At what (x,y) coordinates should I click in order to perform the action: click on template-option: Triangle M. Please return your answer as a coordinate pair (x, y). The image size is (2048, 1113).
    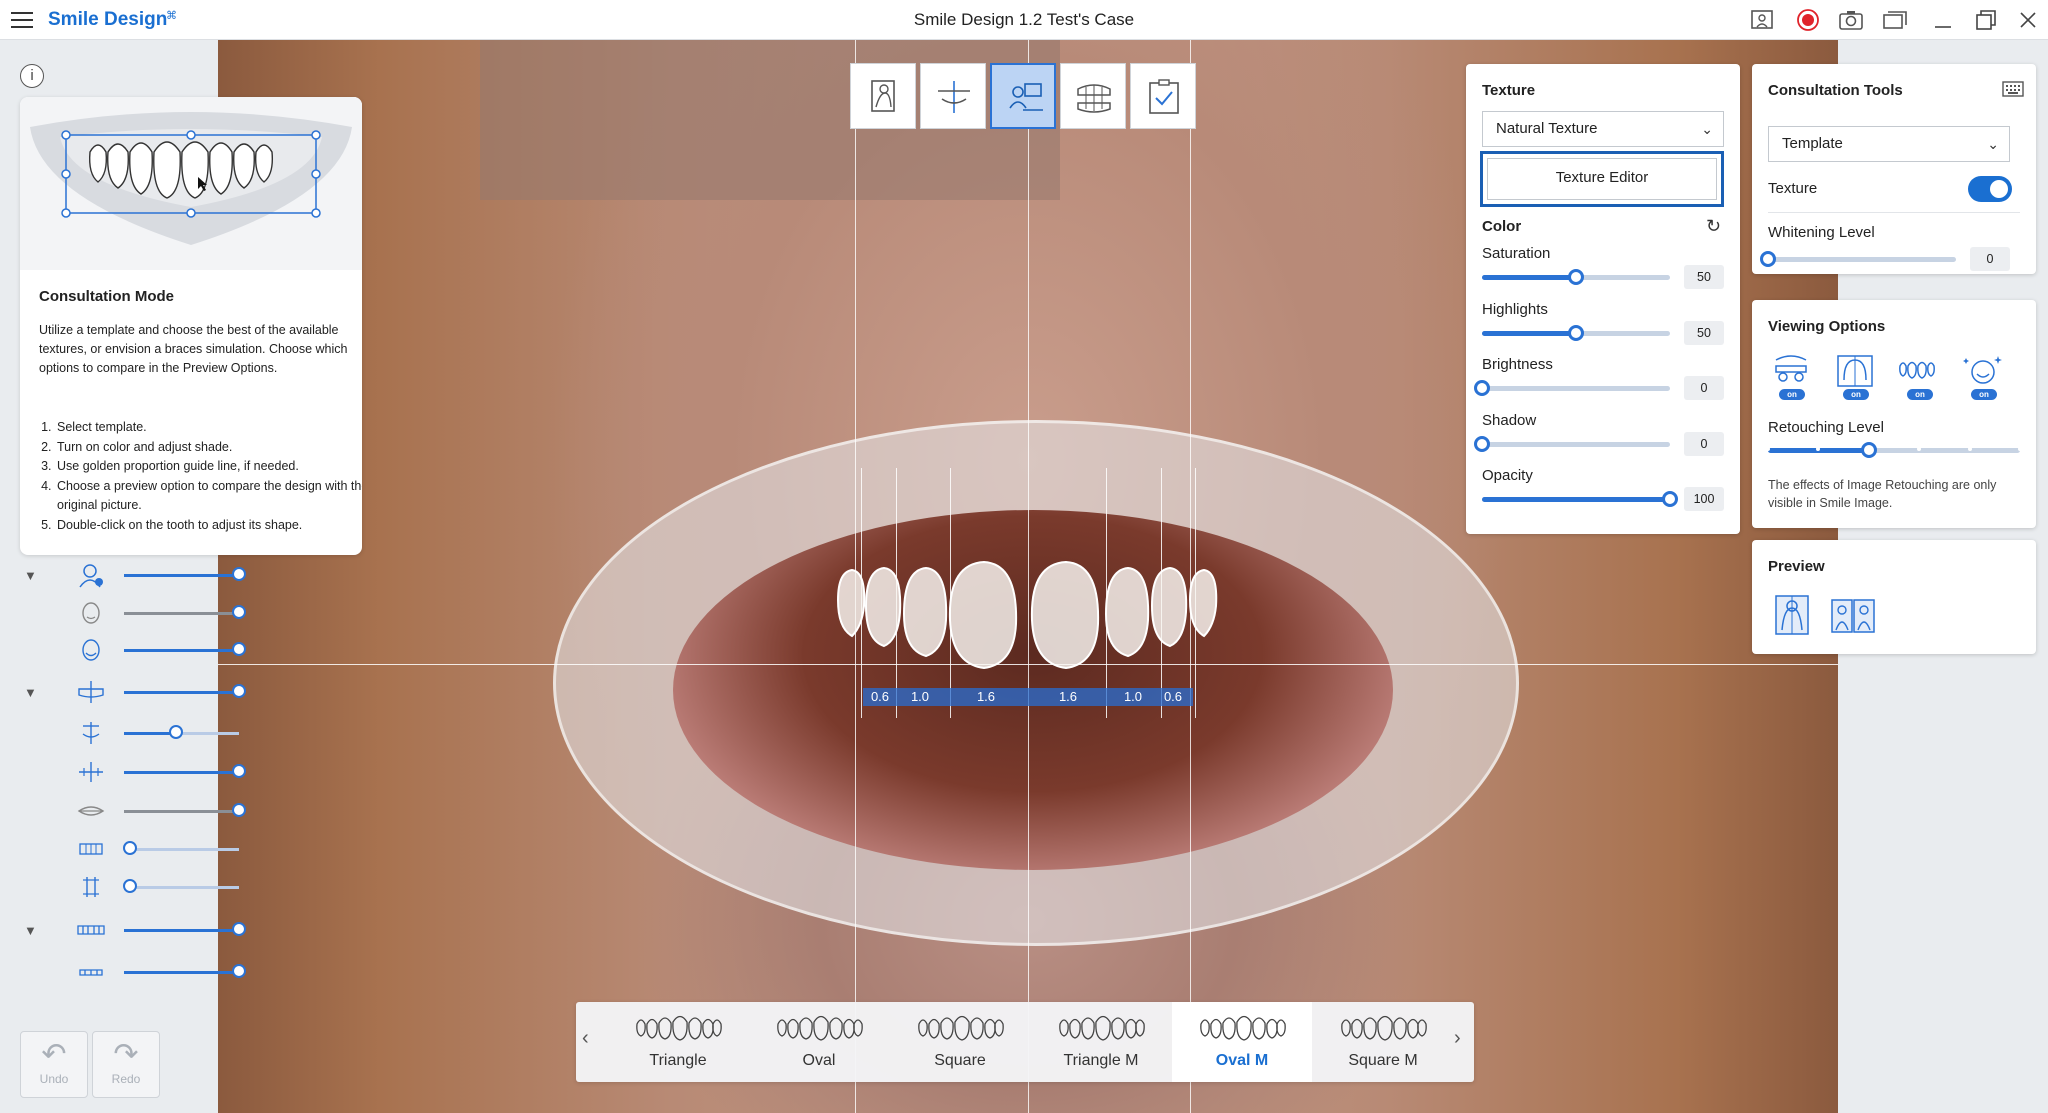
    Looking at the image, I should click on (1101, 1042).